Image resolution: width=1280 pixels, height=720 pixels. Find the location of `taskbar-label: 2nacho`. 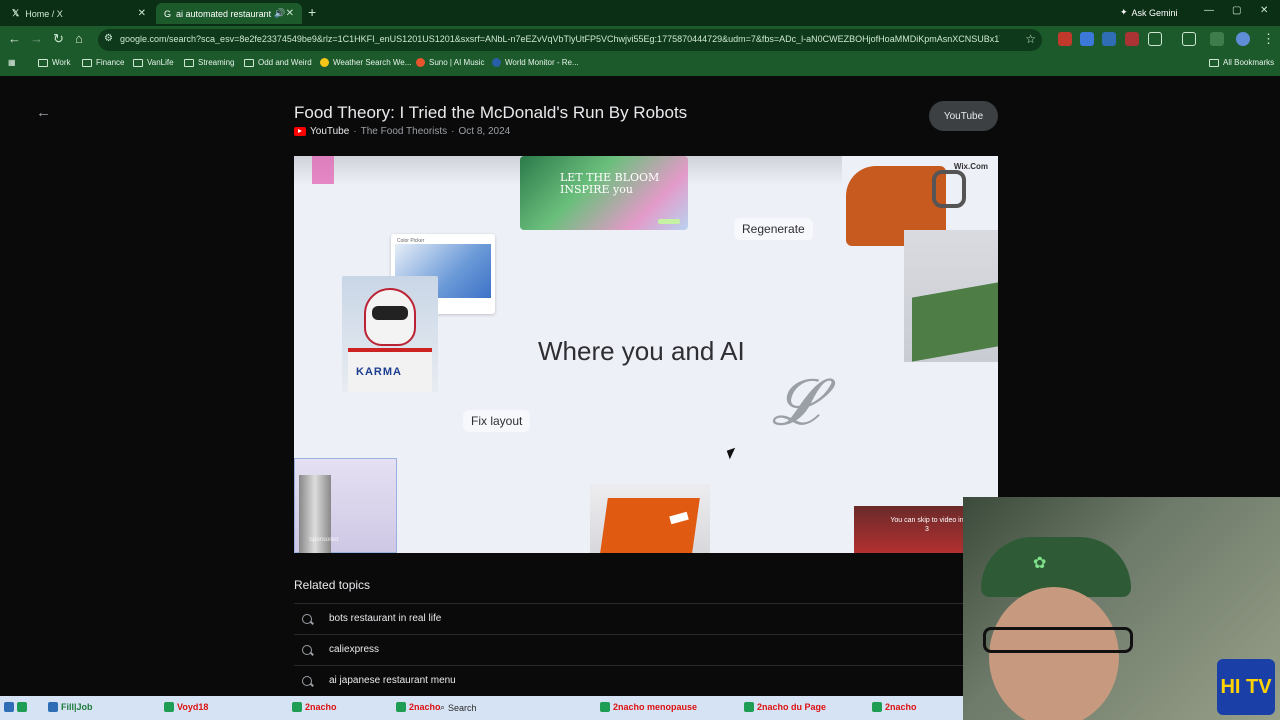

taskbar-label: 2nacho is located at coordinates (901, 707).